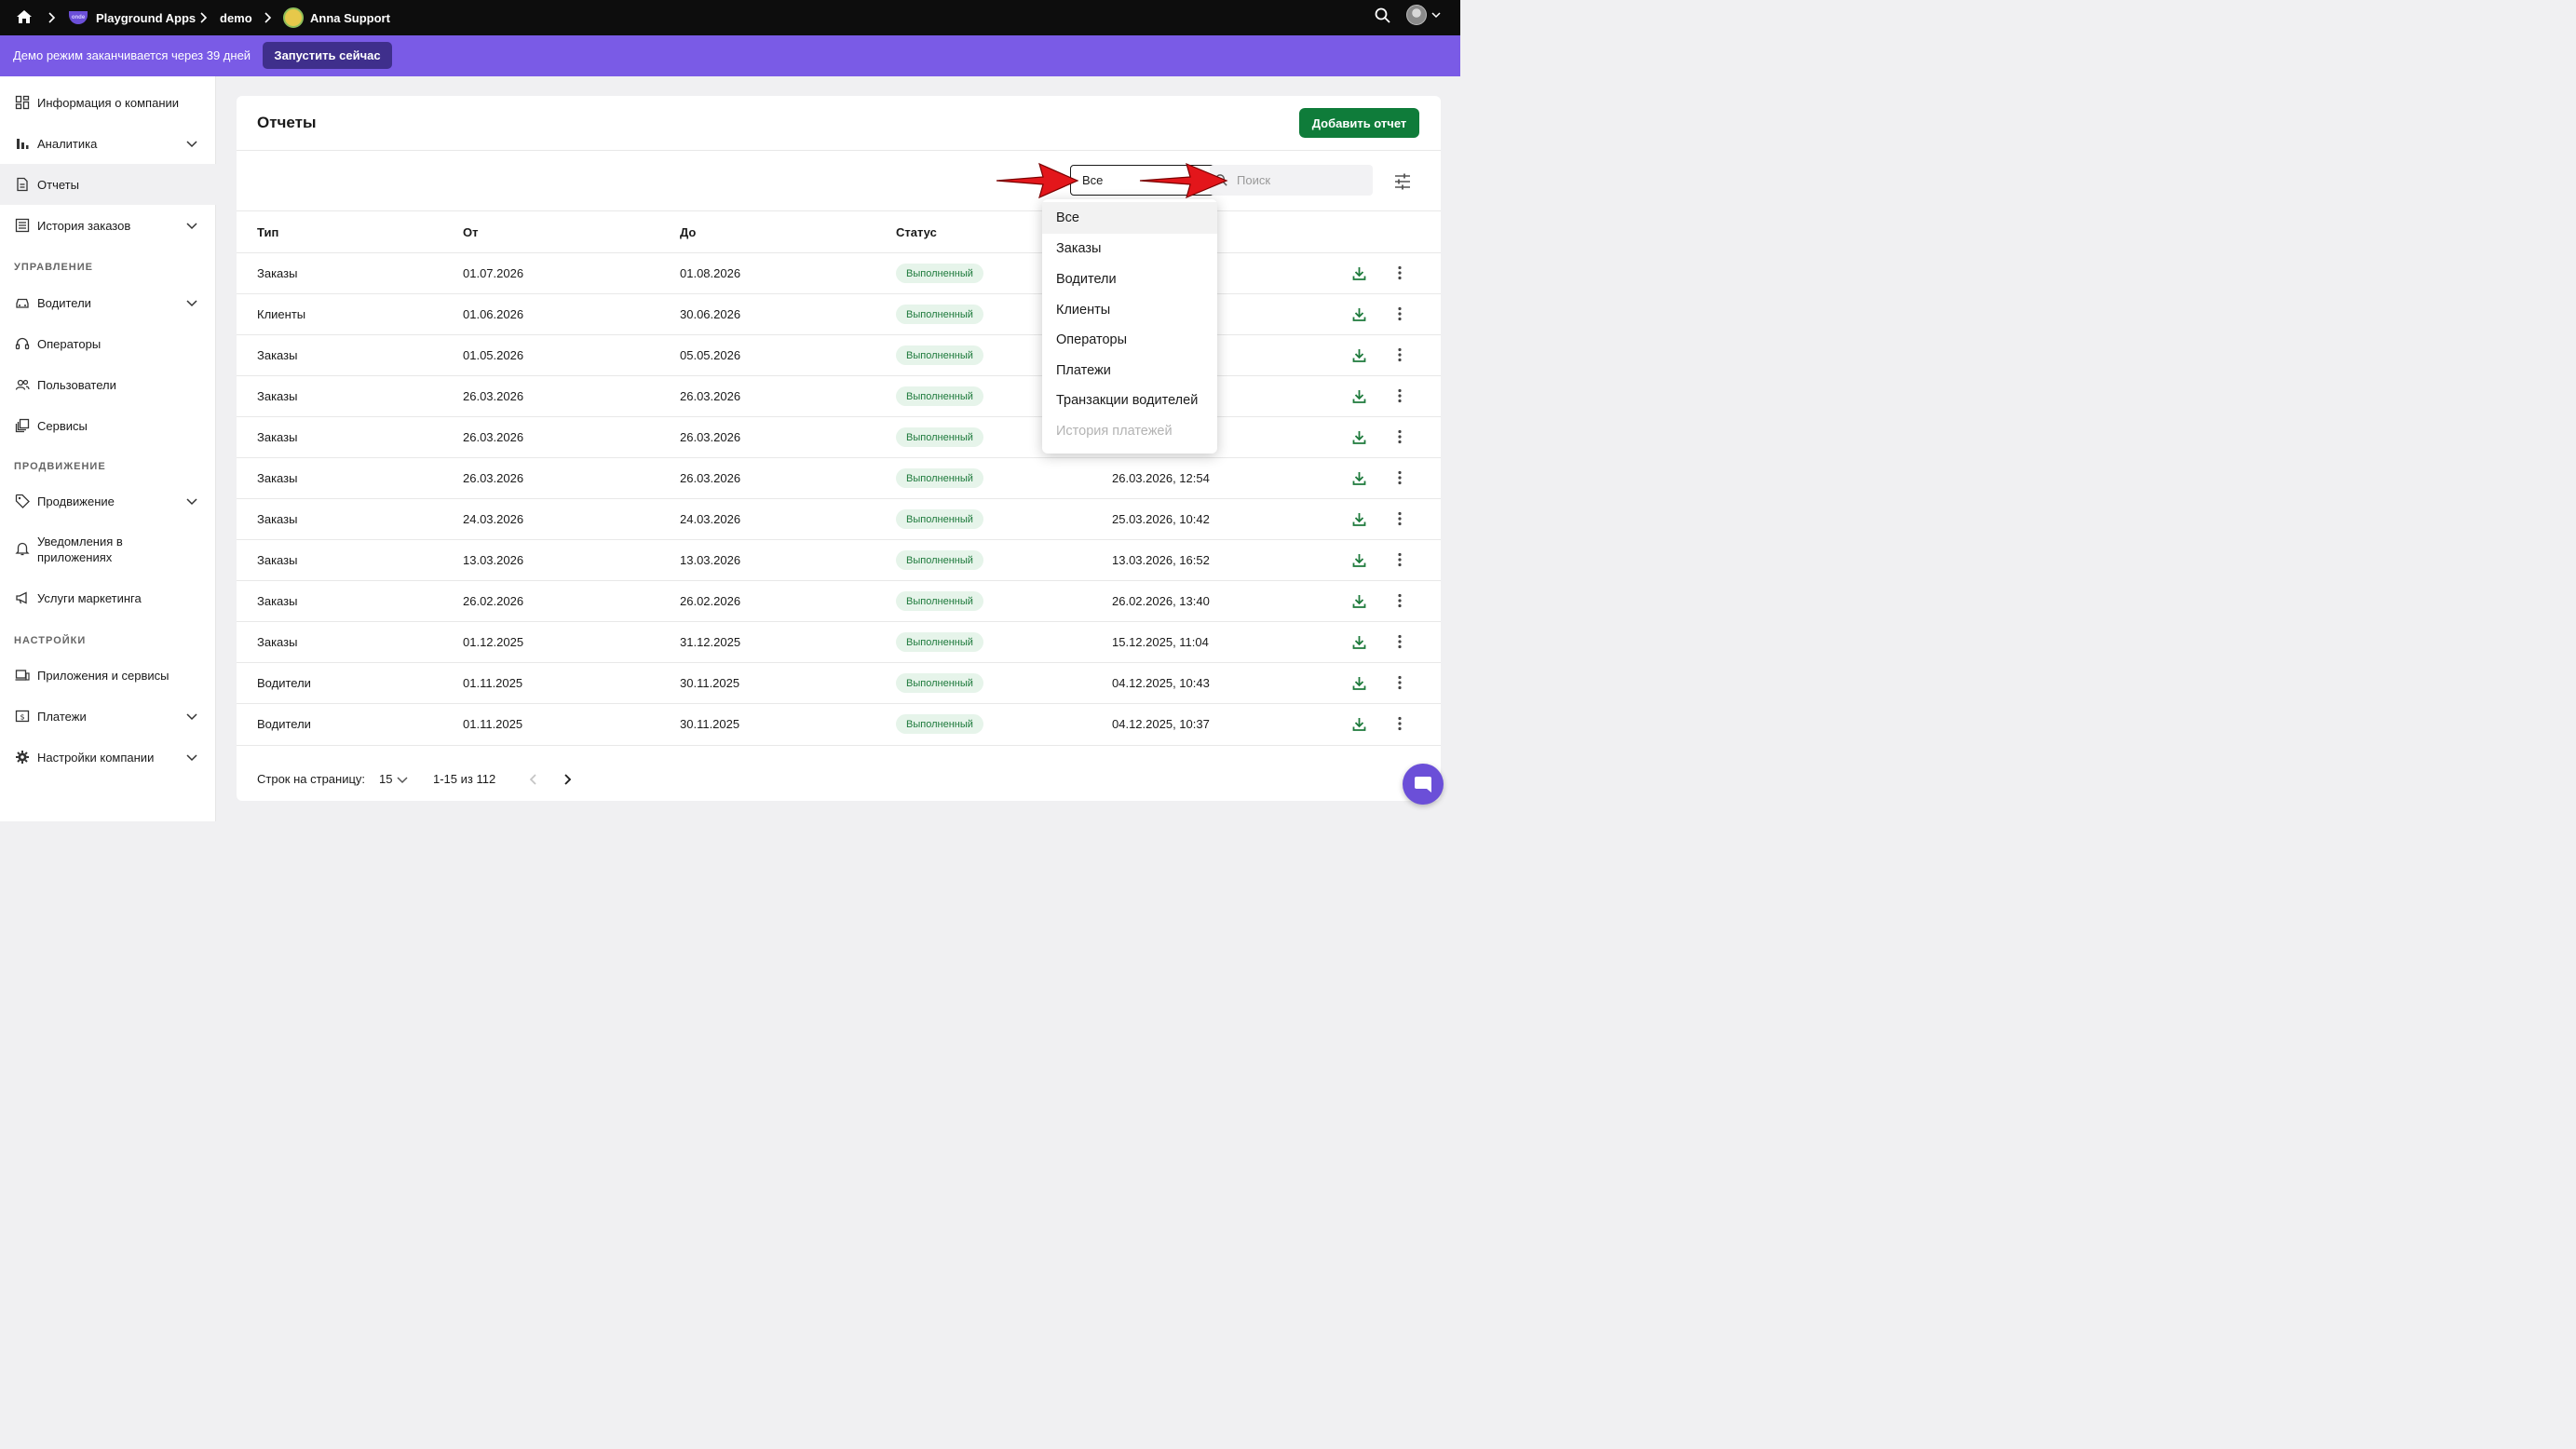 Image resolution: width=2576 pixels, height=1449 pixels. I want to click on next-page-icon, so click(567, 779).